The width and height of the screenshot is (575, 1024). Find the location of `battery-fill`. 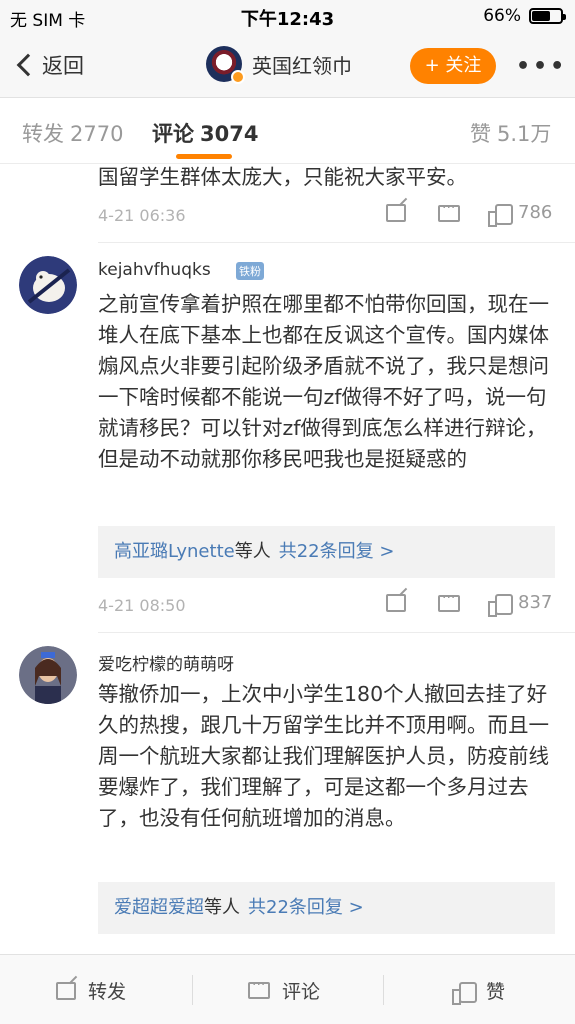

battery-fill is located at coordinates (541, 16).